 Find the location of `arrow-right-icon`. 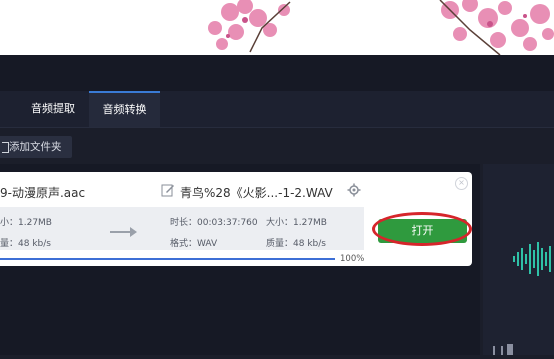

arrow-right-icon is located at coordinates (123, 232).